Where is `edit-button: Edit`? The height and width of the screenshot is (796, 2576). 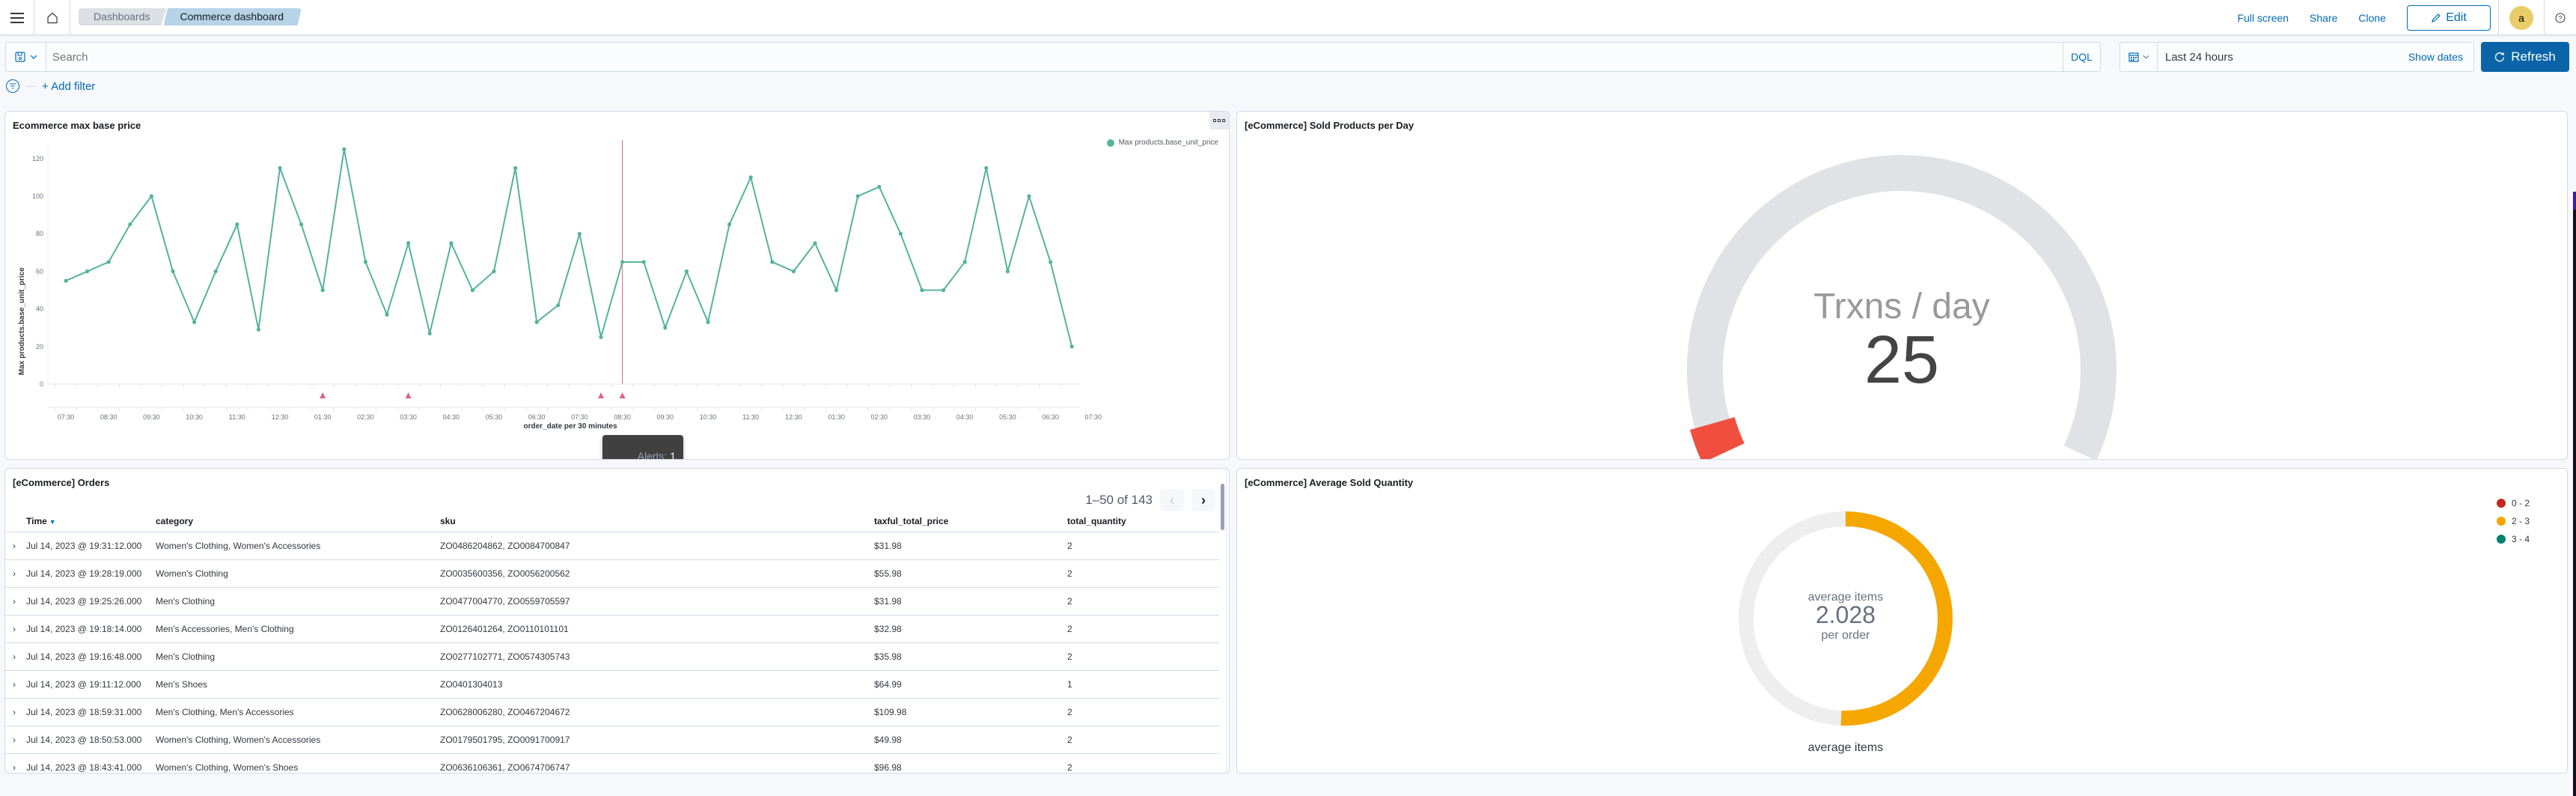
edit-button: Edit is located at coordinates (2449, 17).